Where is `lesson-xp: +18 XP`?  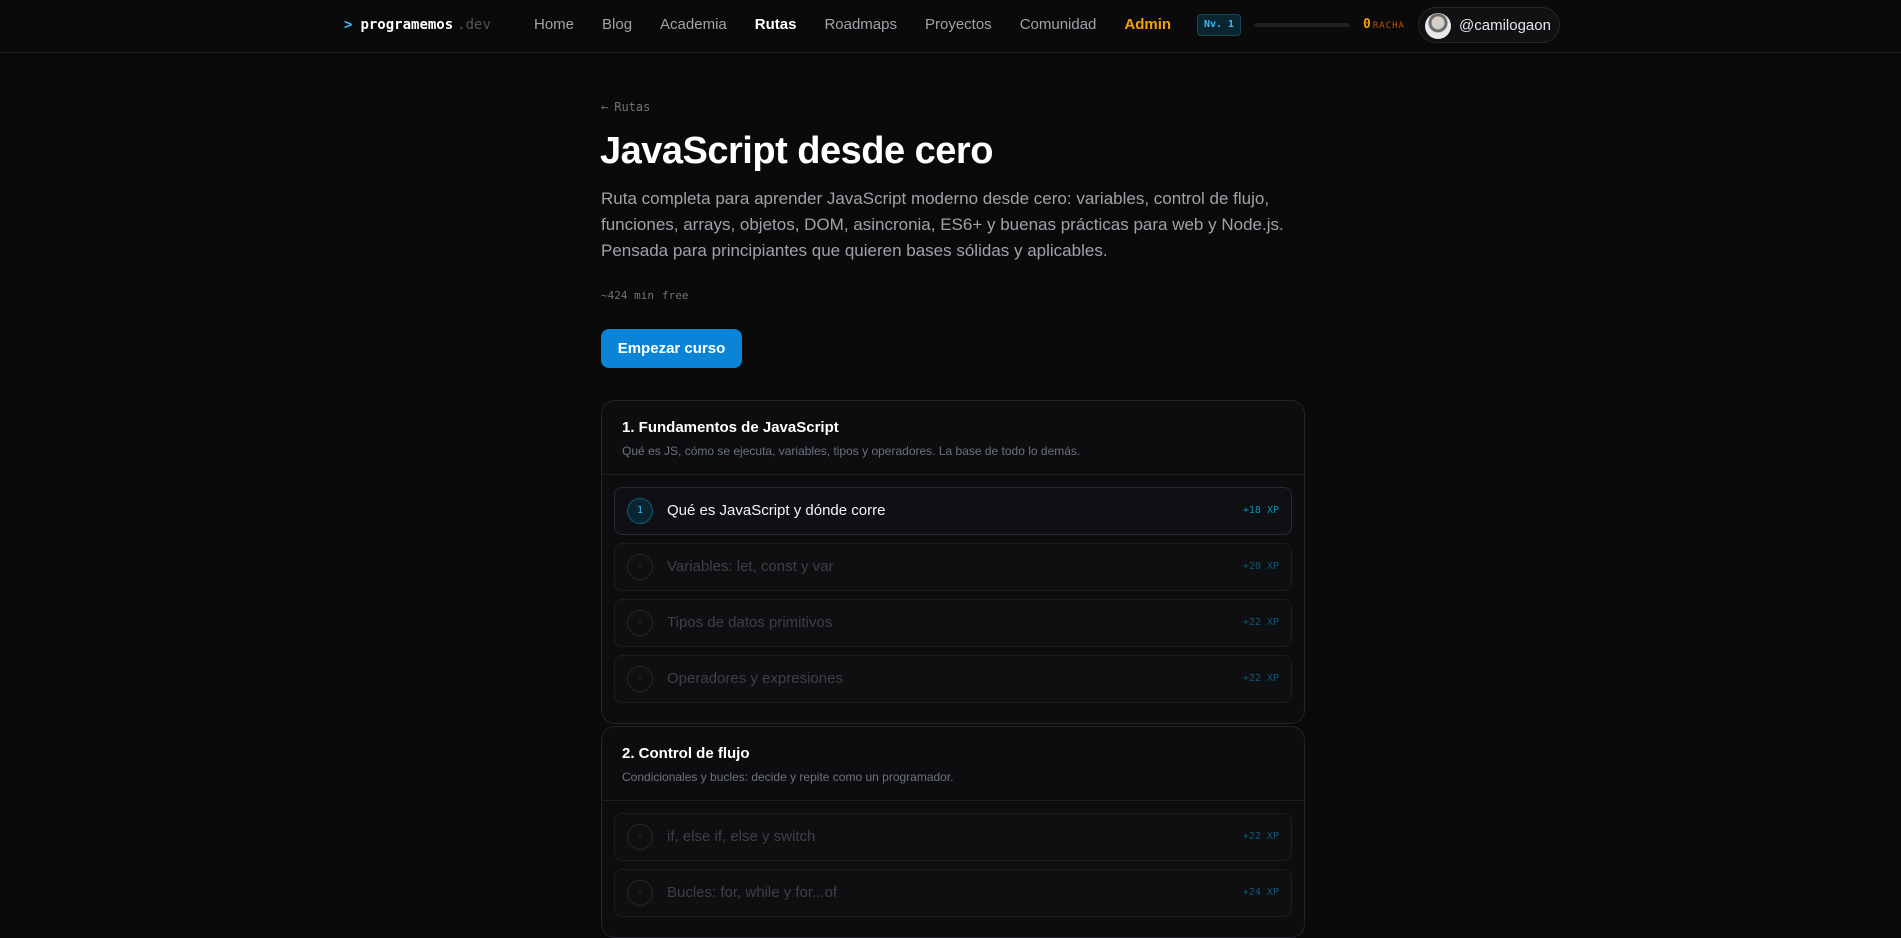 lesson-xp: +18 XP is located at coordinates (1260, 510).